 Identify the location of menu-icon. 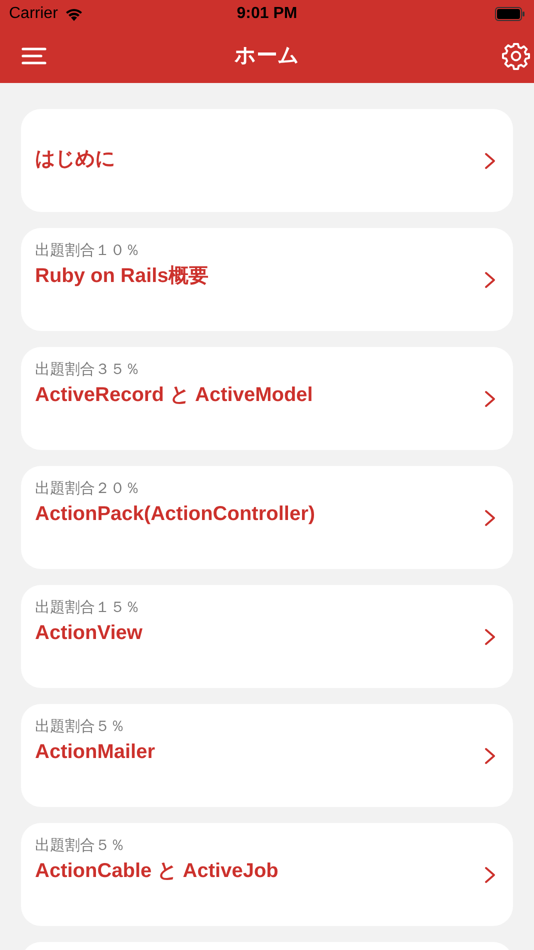
(34, 55).